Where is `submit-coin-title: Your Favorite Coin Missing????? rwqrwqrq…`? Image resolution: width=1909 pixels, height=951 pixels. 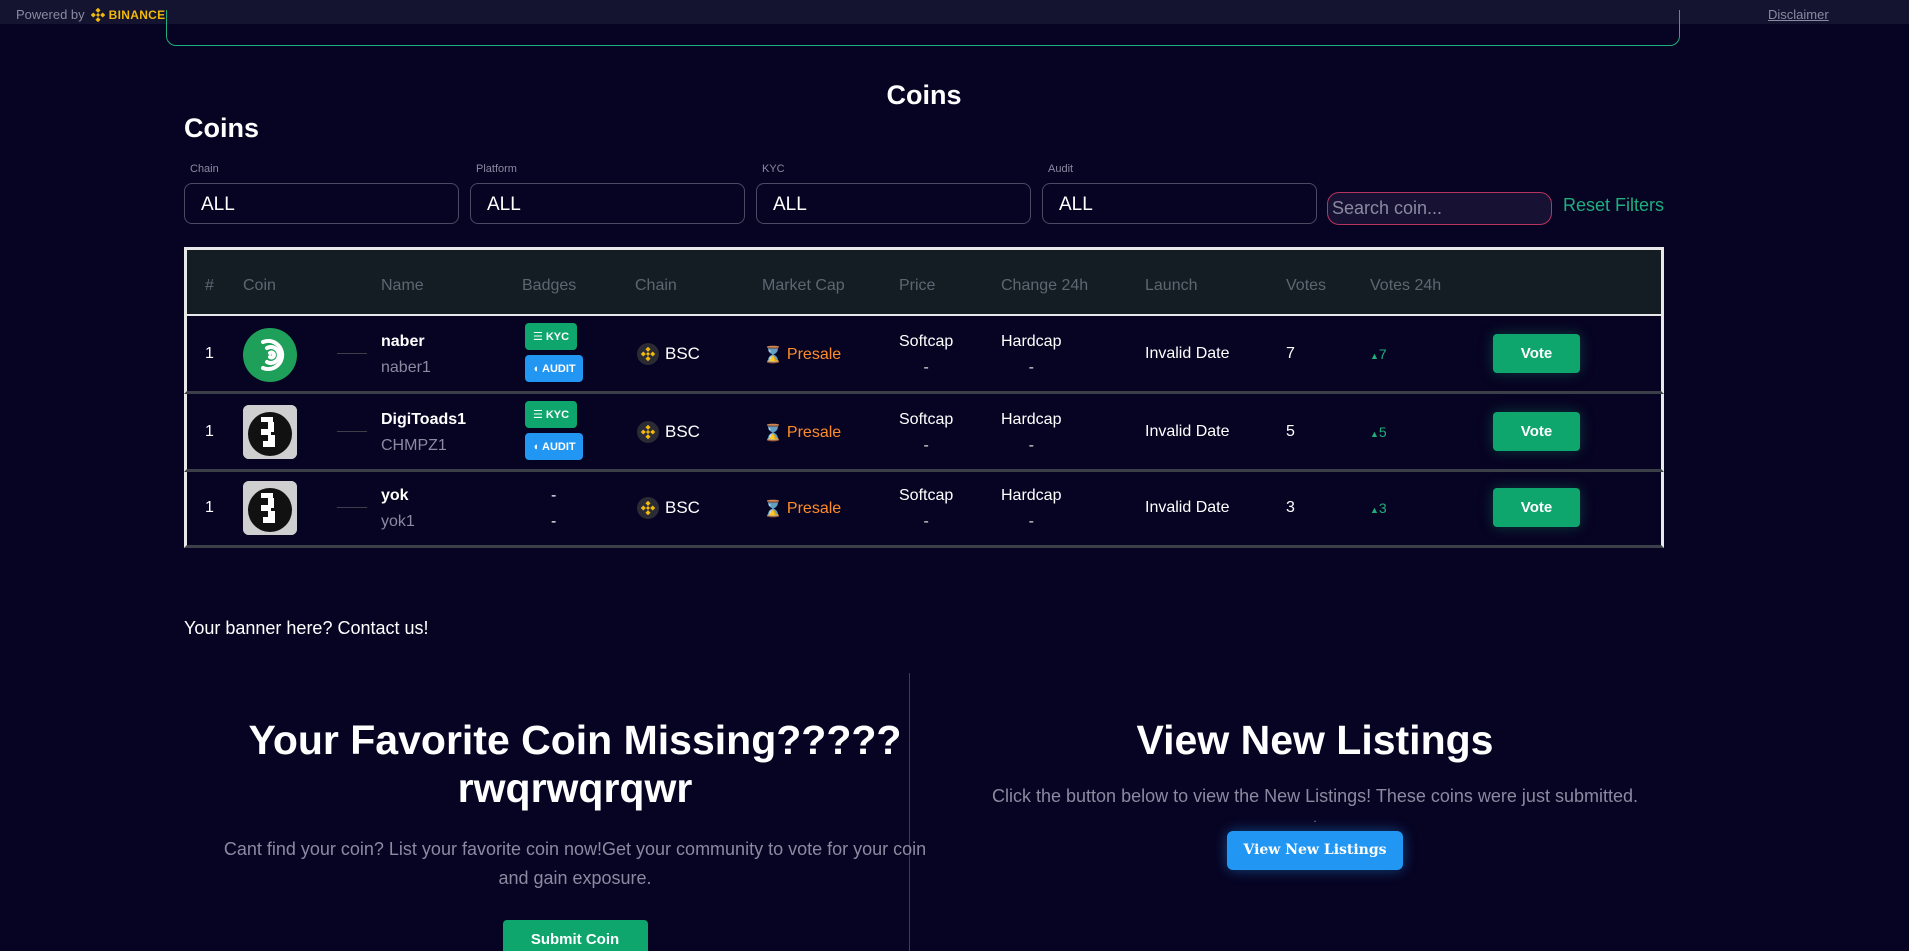 submit-coin-title: Your Favorite Coin Missing????? rwqrwqrq… is located at coordinates (575, 764).